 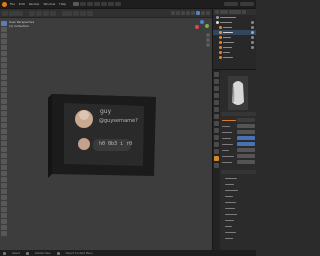 What do you see at coordinates (216, 109) in the screenshot?
I see `world-tab-icon` at bounding box center [216, 109].